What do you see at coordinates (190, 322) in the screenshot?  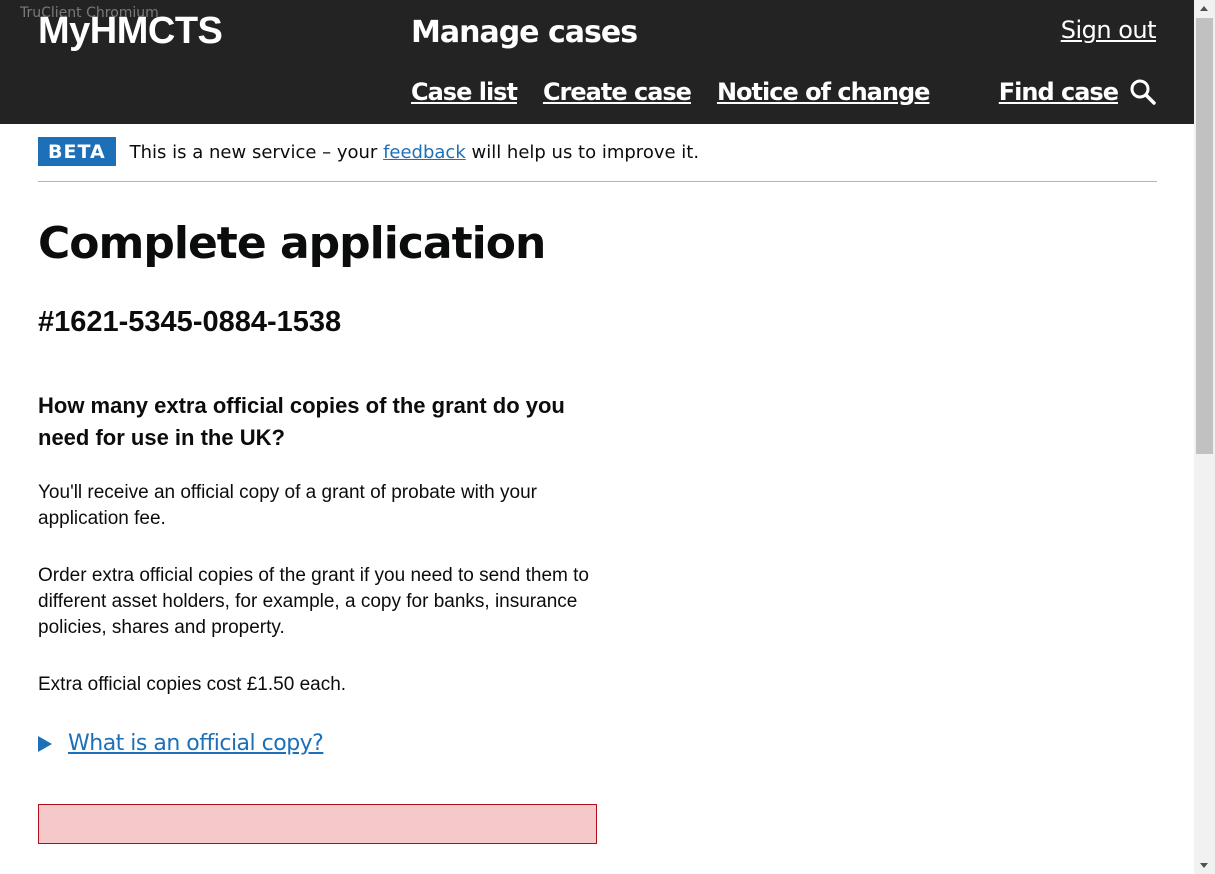 I see `case-number: #1621-5345-0884-1538` at bounding box center [190, 322].